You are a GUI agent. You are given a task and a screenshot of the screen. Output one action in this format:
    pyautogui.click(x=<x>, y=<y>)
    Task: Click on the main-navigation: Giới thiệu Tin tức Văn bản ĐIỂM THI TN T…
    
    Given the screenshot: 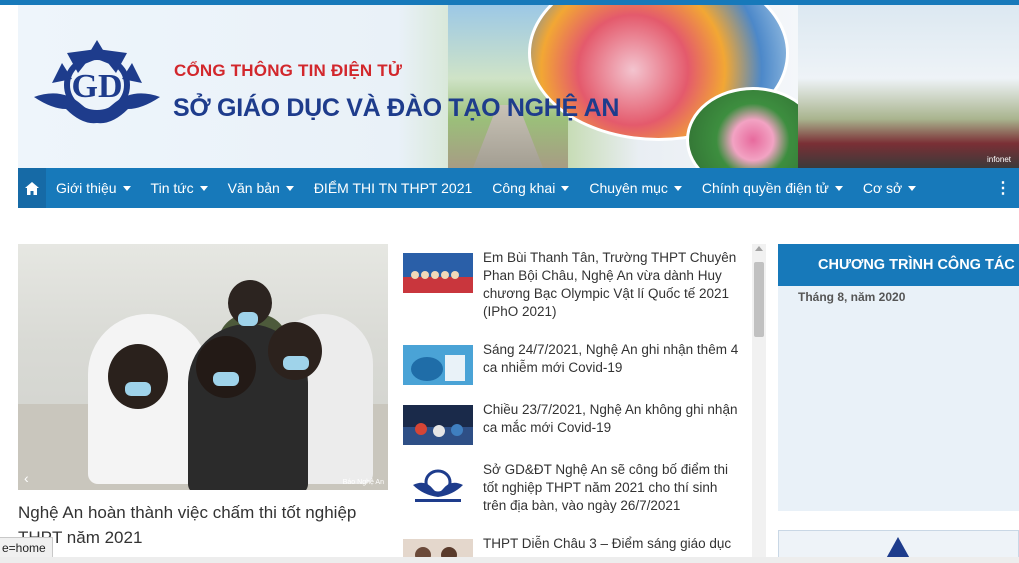 What is the action you would take?
    pyautogui.click(x=518, y=188)
    